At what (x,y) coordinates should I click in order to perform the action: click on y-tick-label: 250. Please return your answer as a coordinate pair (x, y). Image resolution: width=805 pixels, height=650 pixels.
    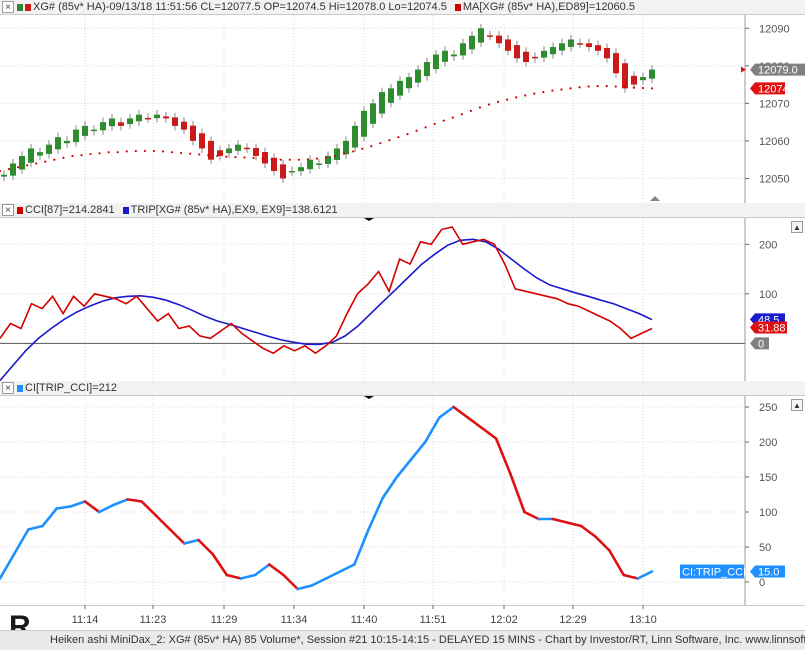
    Looking at the image, I should click on (768, 408).